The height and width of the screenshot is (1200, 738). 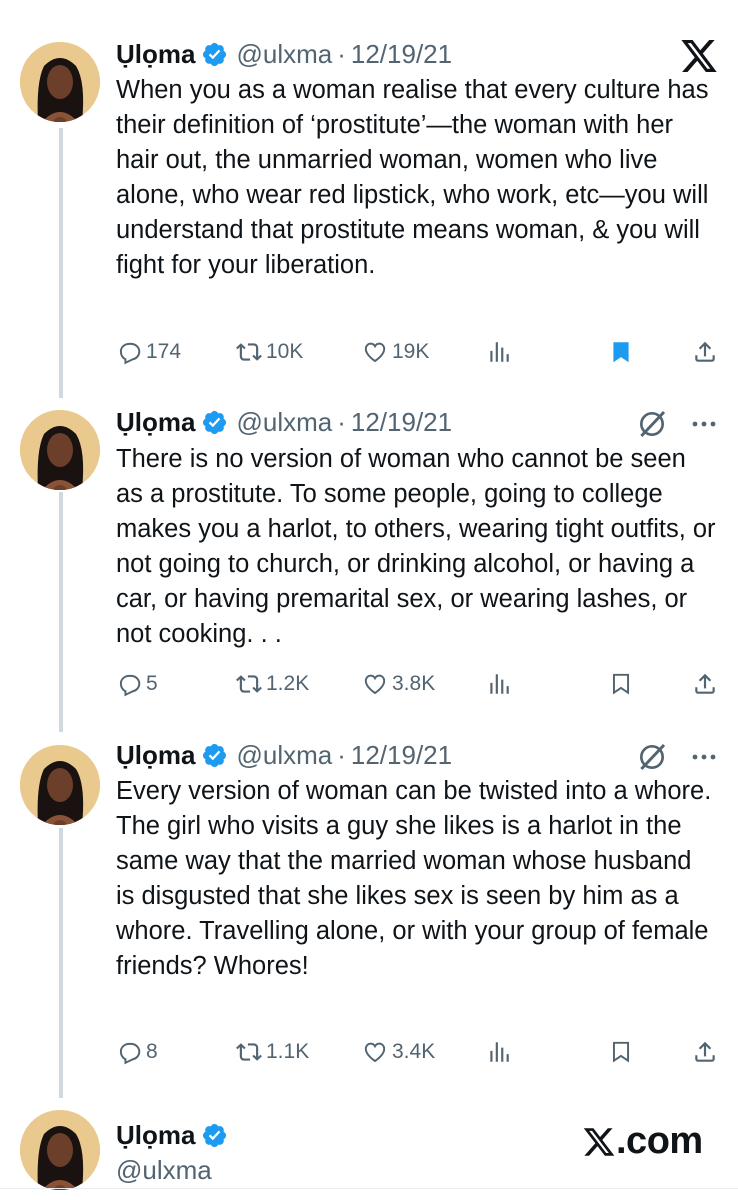 I want to click on reply-count: 5, so click(x=152, y=683).